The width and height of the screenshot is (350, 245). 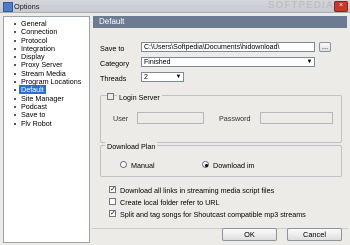 What do you see at coordinates (300, 5) in the screenshot?
I see `watermark-text: SOFTPEDIA` at bounding box center [300, 5].